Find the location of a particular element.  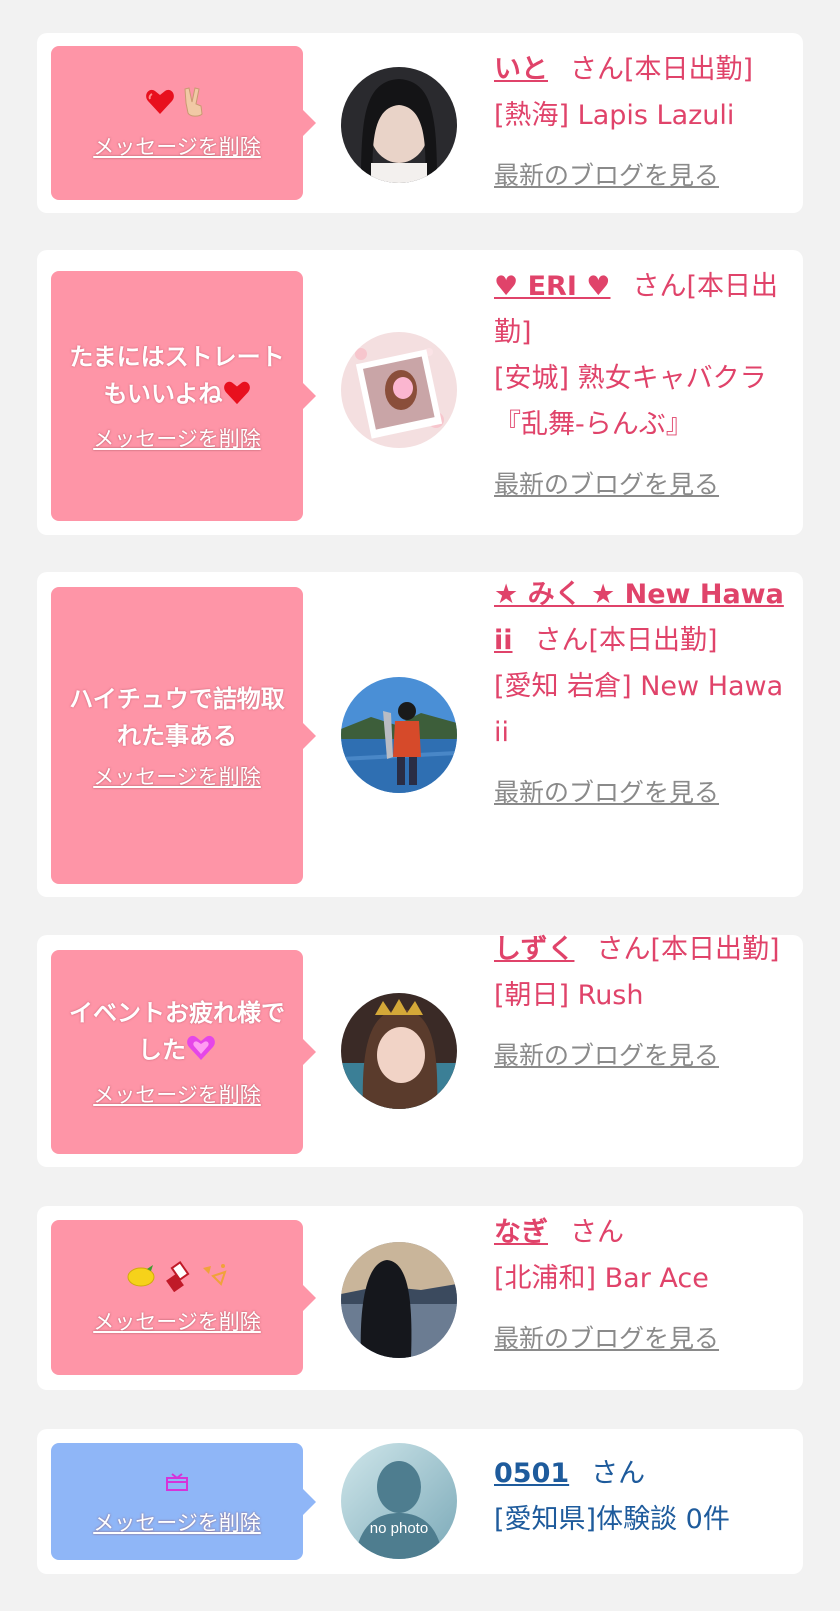

shop-label: [愛知 岩倉] New Hawaii is located at coordinates (639, 709).